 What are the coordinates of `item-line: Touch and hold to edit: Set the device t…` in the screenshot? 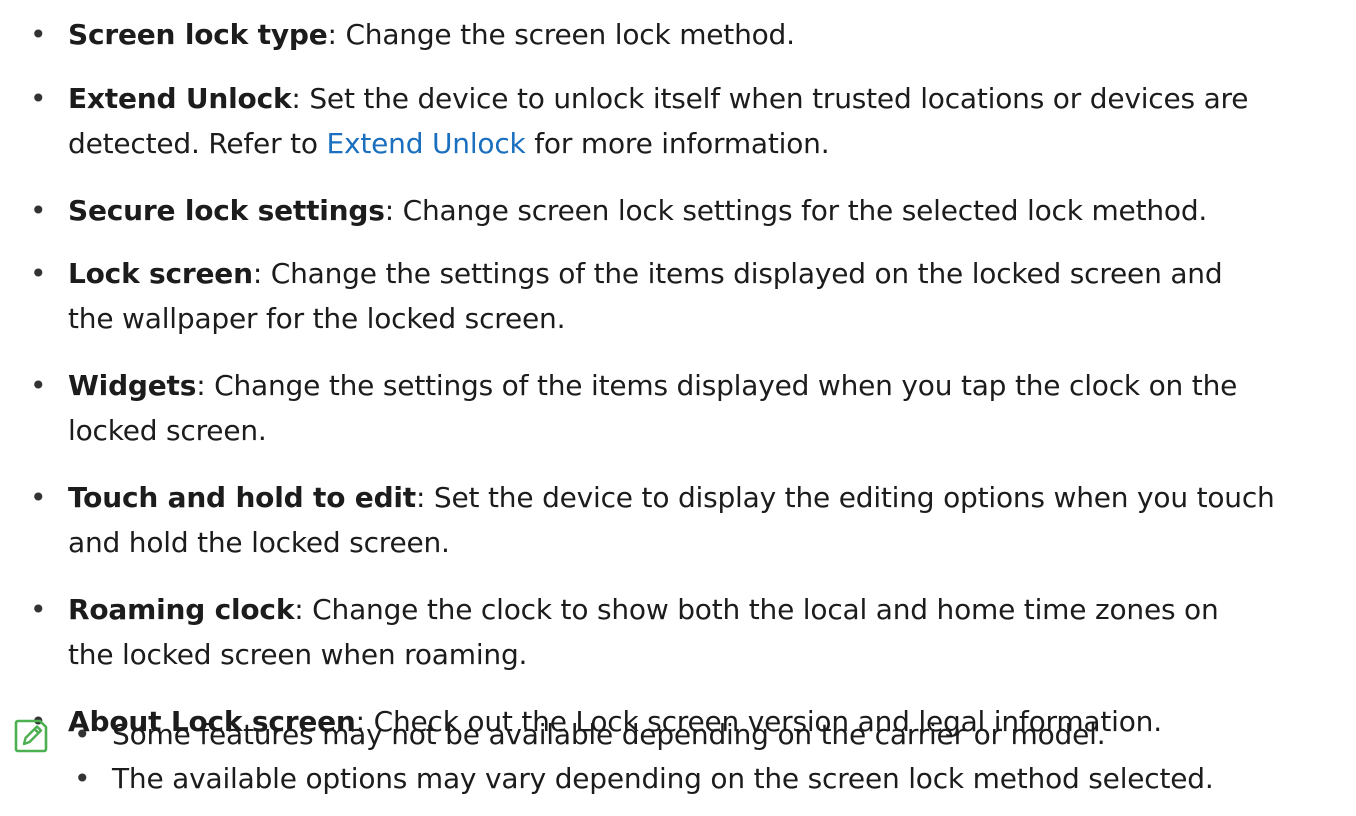 It's located at (671, 497).